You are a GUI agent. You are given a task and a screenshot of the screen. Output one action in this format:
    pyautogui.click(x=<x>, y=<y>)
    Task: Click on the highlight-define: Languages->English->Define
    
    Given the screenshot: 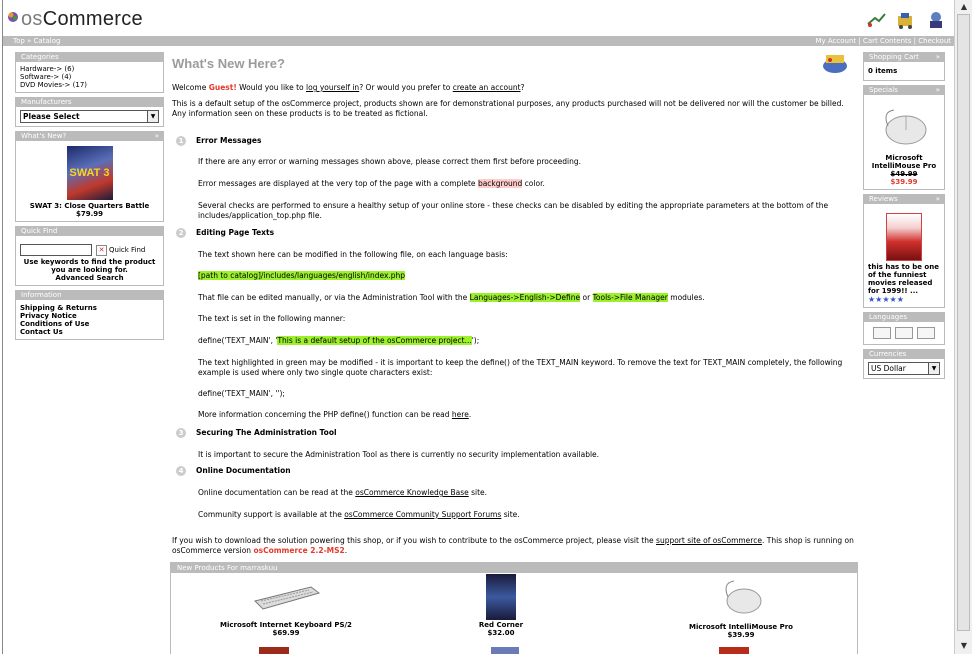 What is the action you would take?
    pyautogui.click(x=525, y=297)
    